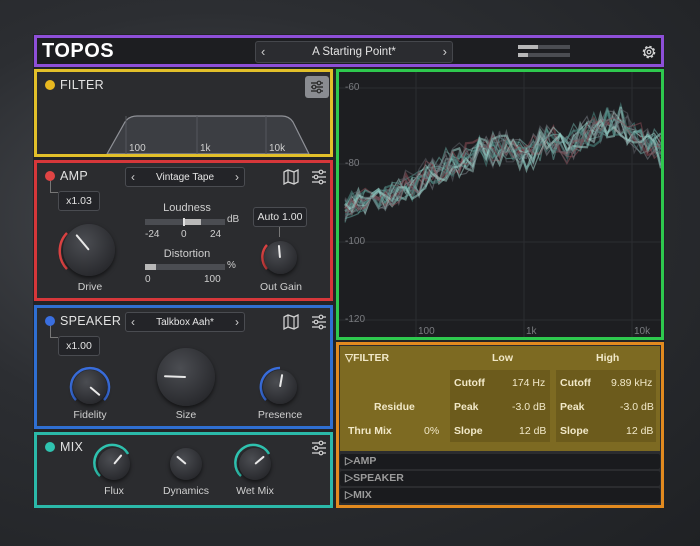 The height and width of the screenshot is (546, 700). I want to click on low-band-header: Low, so click(502, 358).